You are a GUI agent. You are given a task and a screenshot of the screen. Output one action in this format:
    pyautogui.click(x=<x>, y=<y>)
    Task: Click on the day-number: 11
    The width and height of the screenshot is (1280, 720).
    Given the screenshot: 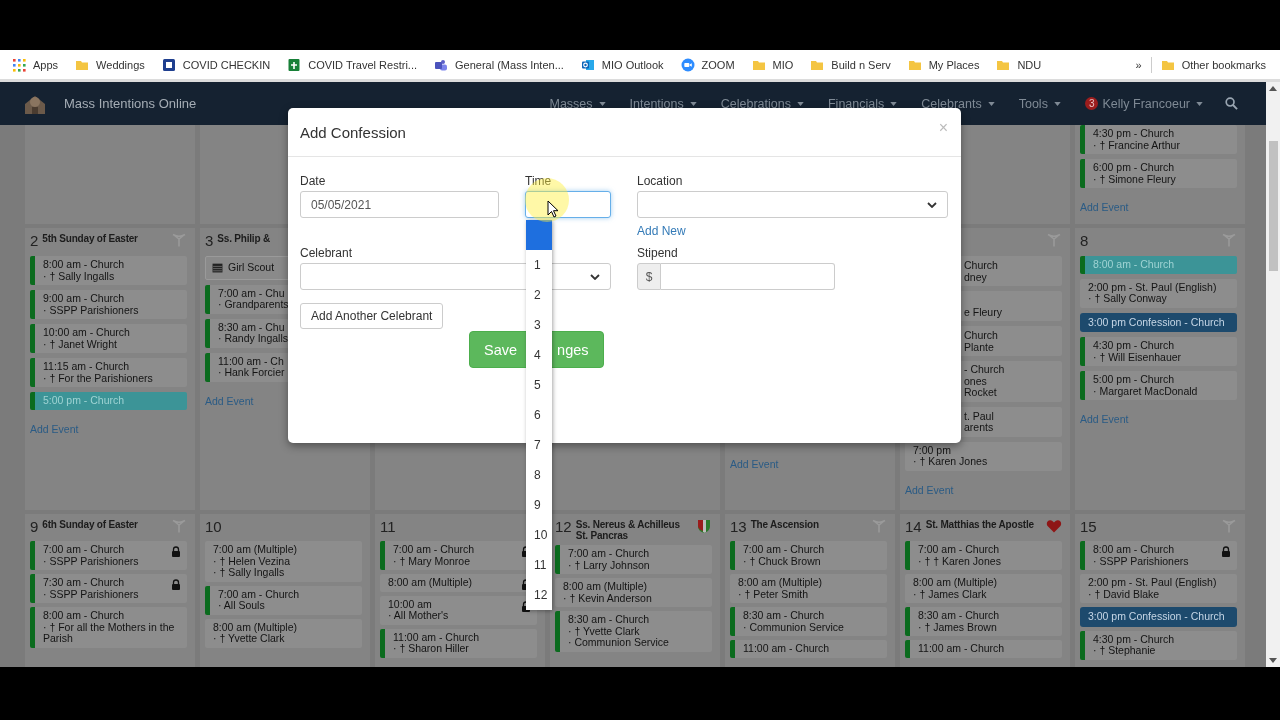 What is the action you would take?
    pyautogui.click(x=388, y=526)
    